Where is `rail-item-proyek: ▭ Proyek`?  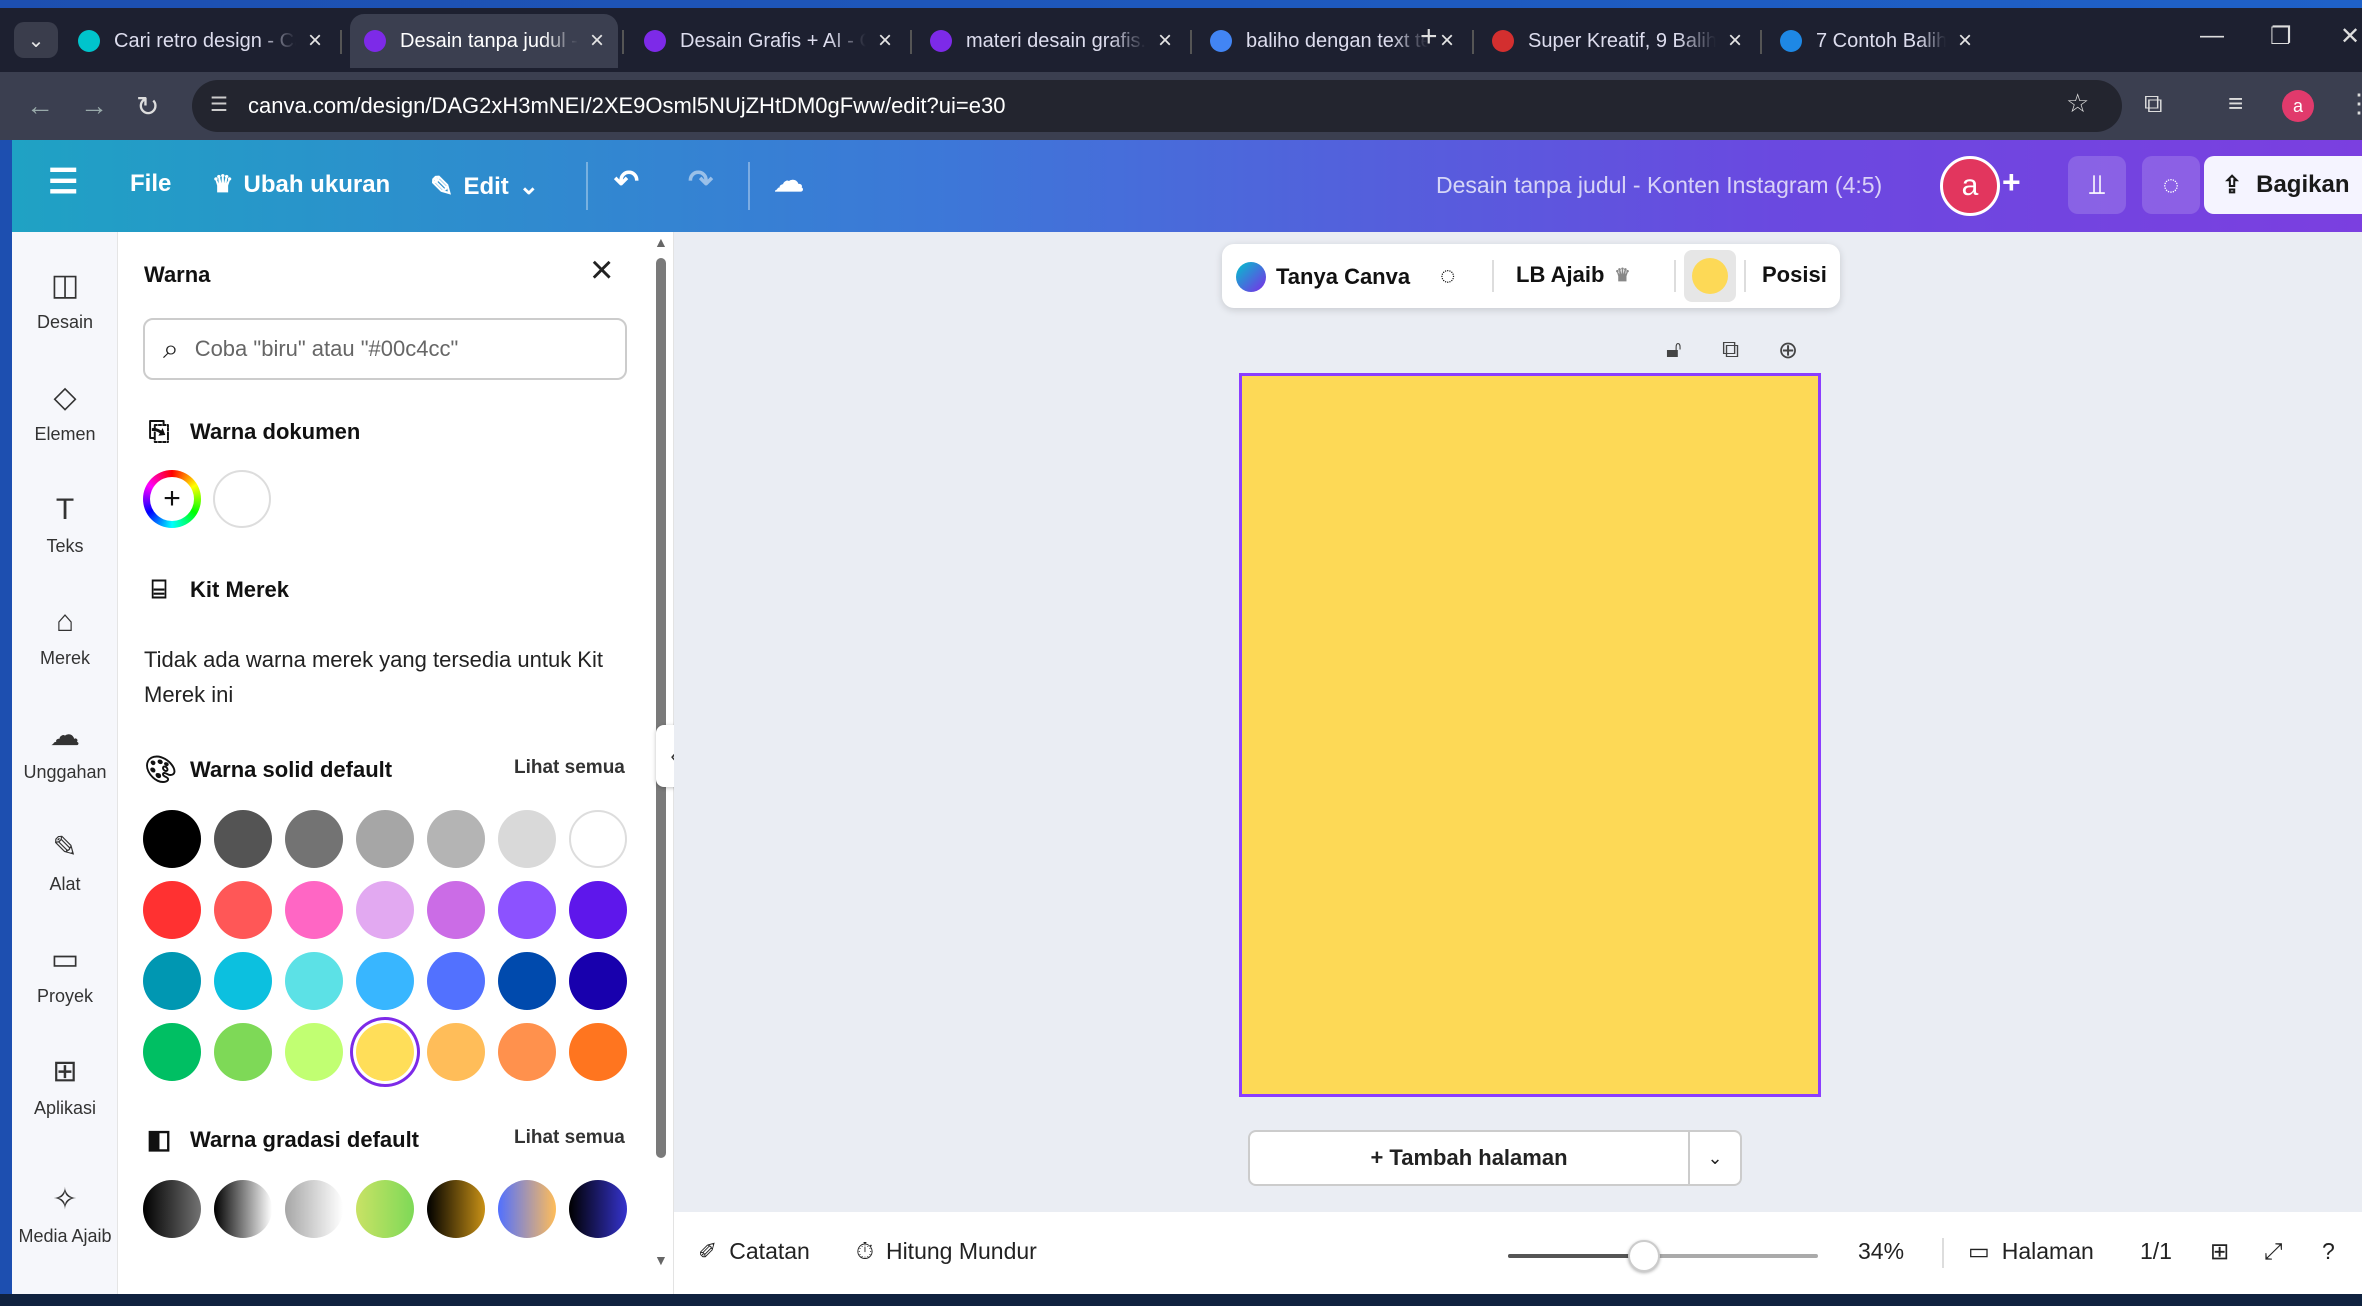
rail-item-proyek: ▭ Proyek is located at coordinates (65, 973).